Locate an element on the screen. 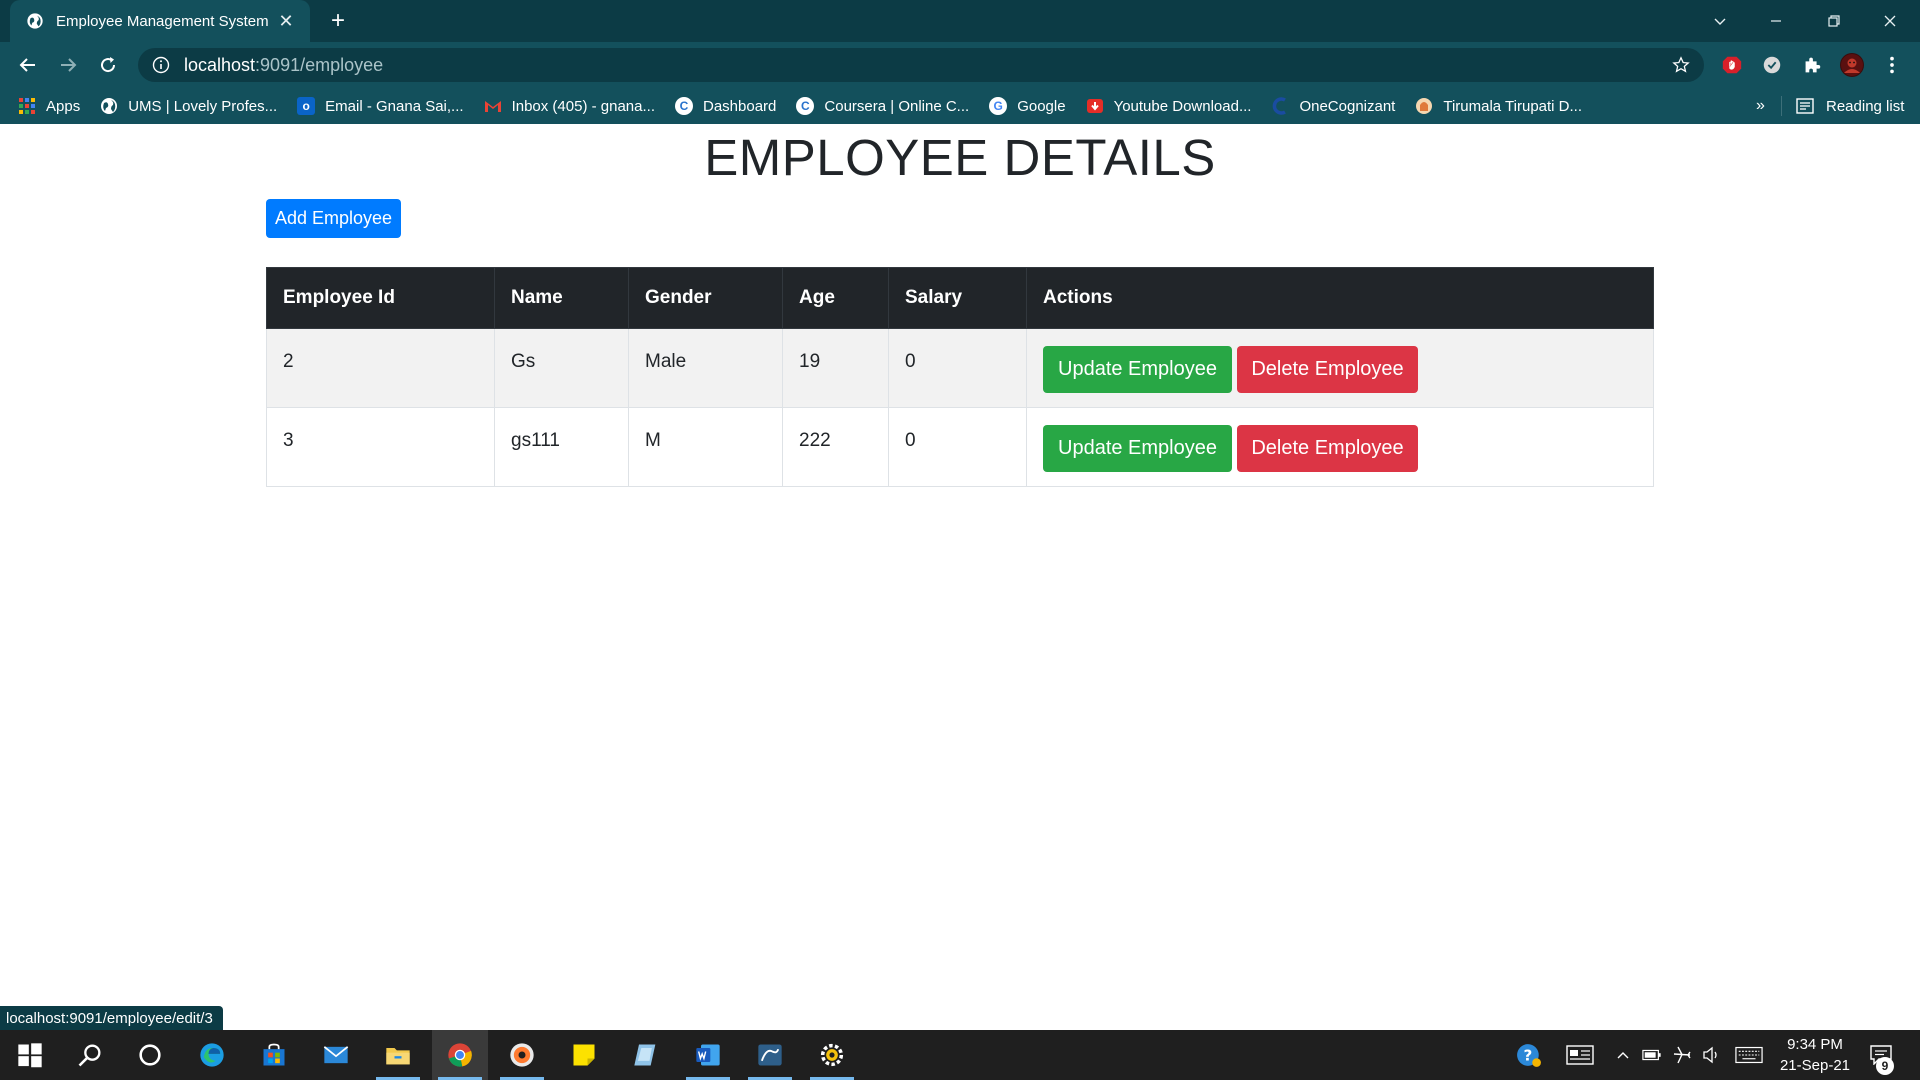 The height and width of the screenshot is (1080, 1920). new-tab-button: + is located at coordinates (338, 20).